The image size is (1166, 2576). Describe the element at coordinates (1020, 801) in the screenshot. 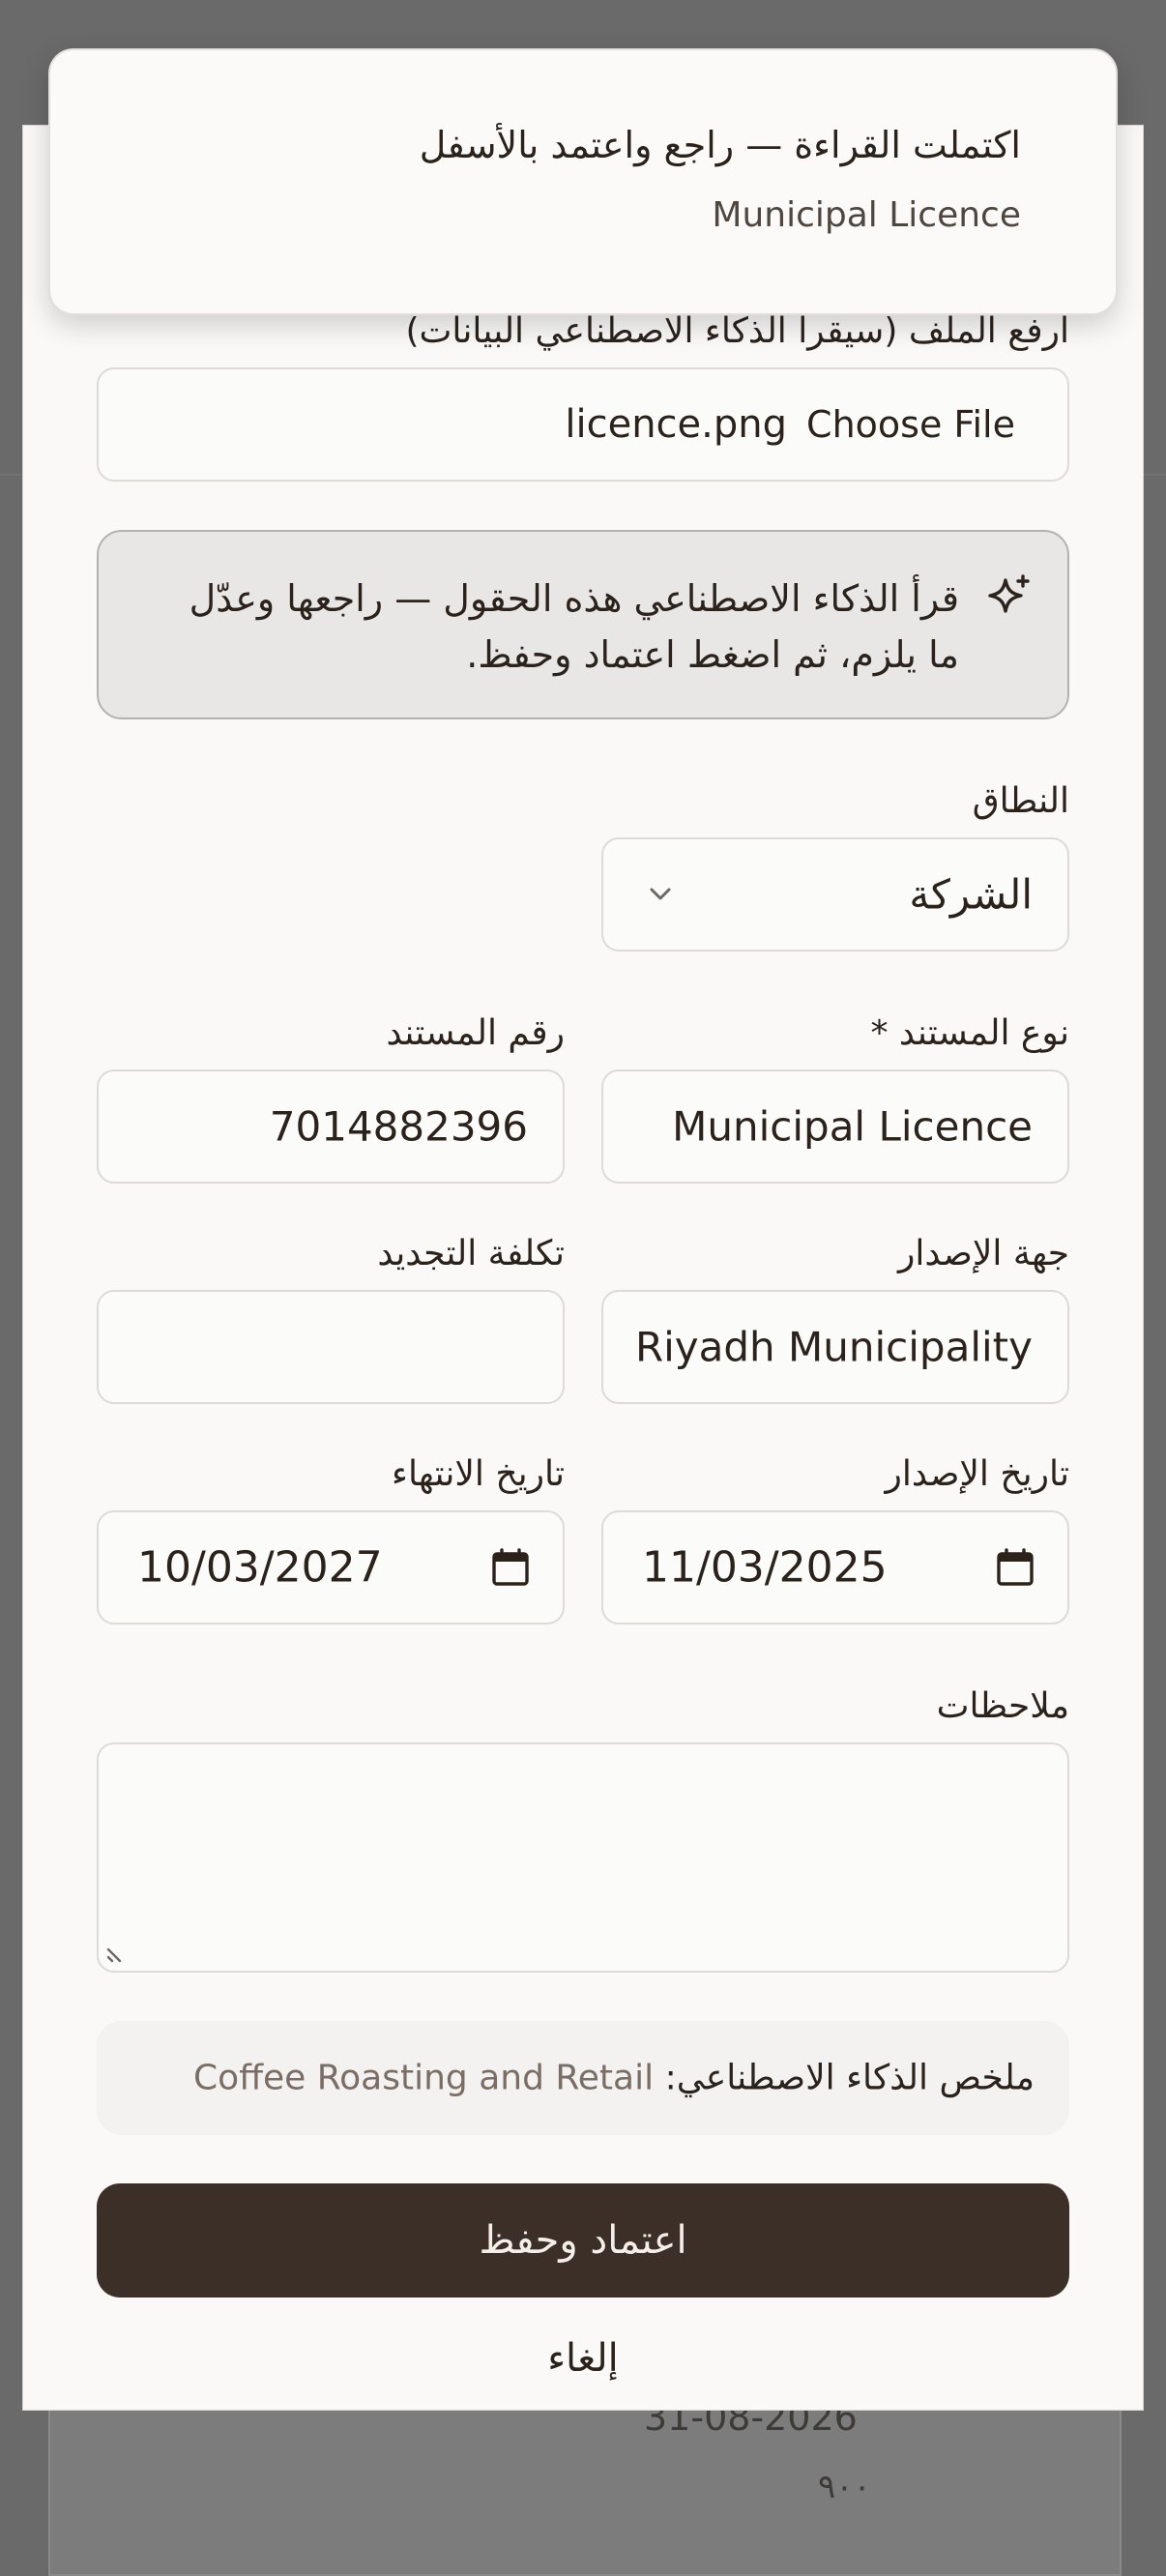

I see `scope-label: النطاق` at that location.